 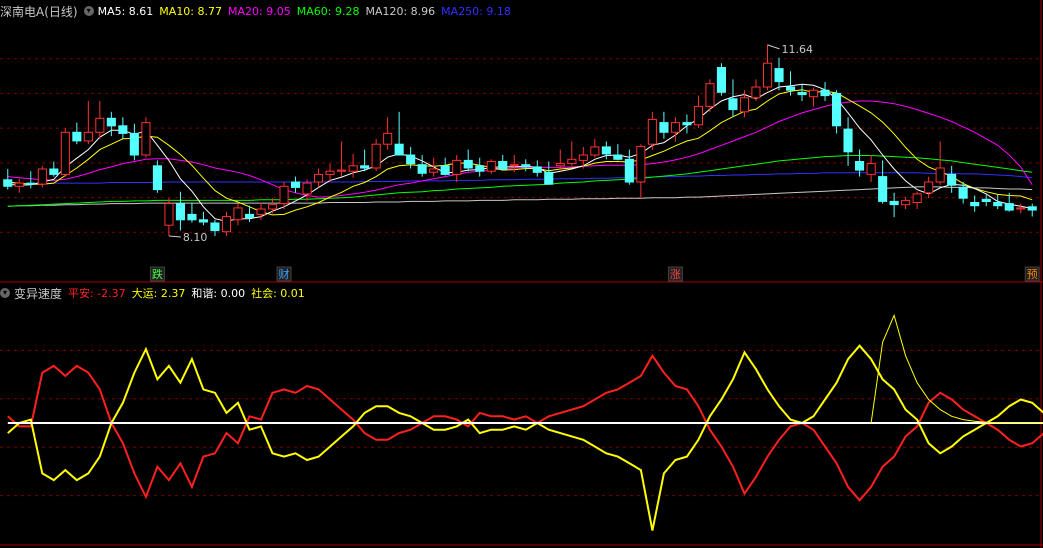 What do you see at coordinates (259, 11) in the screenshot?
I see `ma20-label: MA20: 9.05` at bounding box center [259, 11].